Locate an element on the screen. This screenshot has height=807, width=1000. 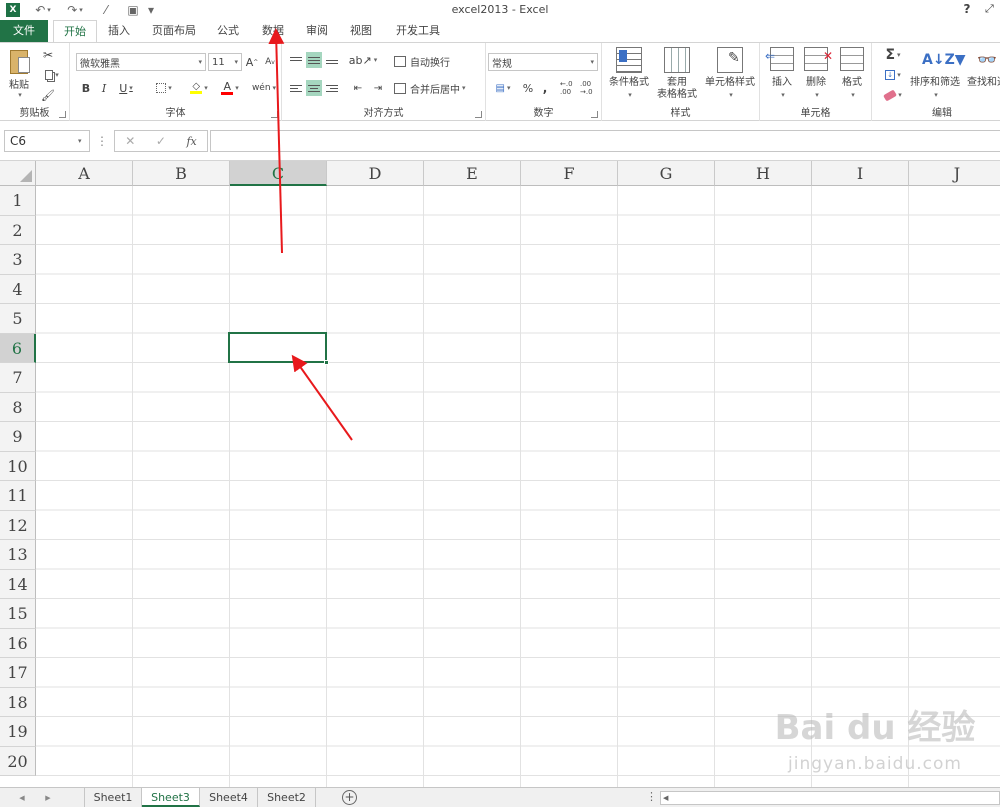
insert-function-button: fx is located at coordinates (191, 141).